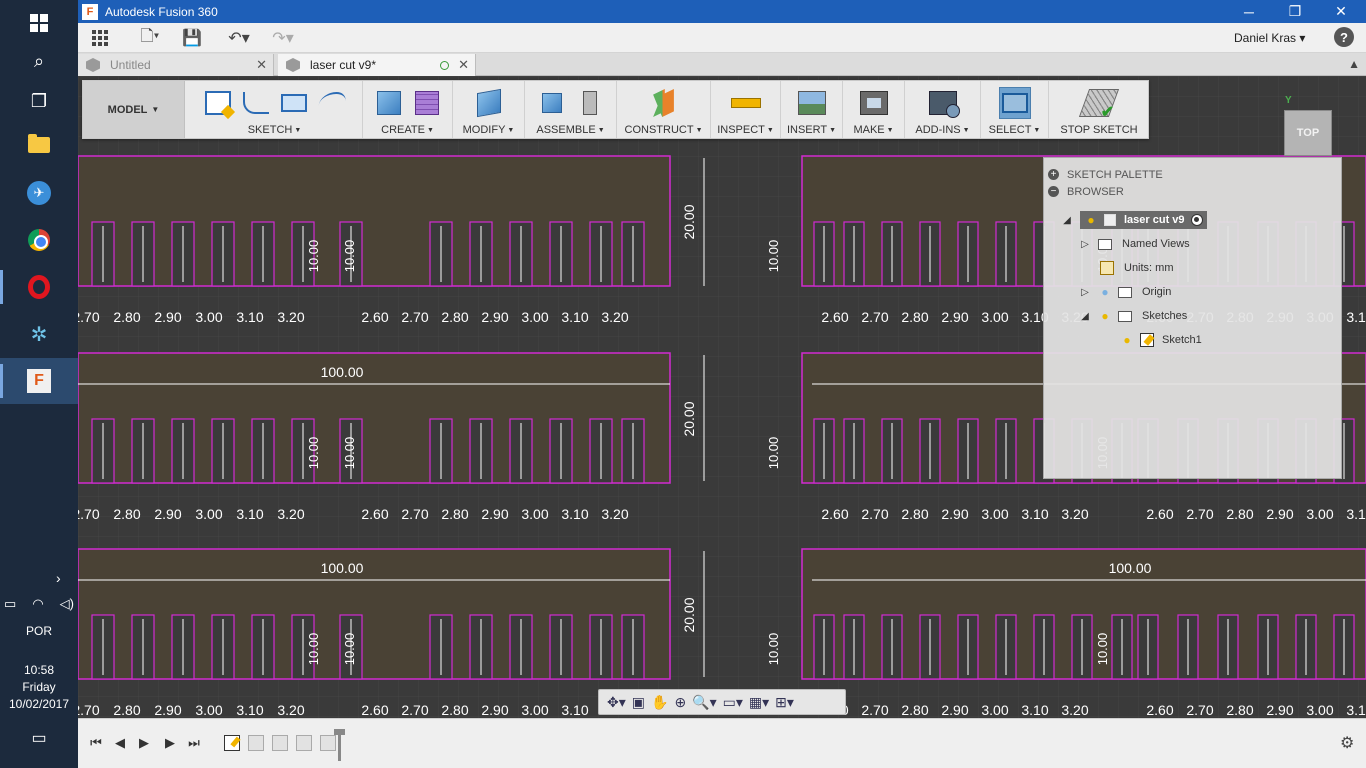 This screenshot has width=1366, height=768. What do you see at coordinates (1192, 191) in the screenshot?
I see `browser-header: − BROWSER` at bounding box center [1192, 191].